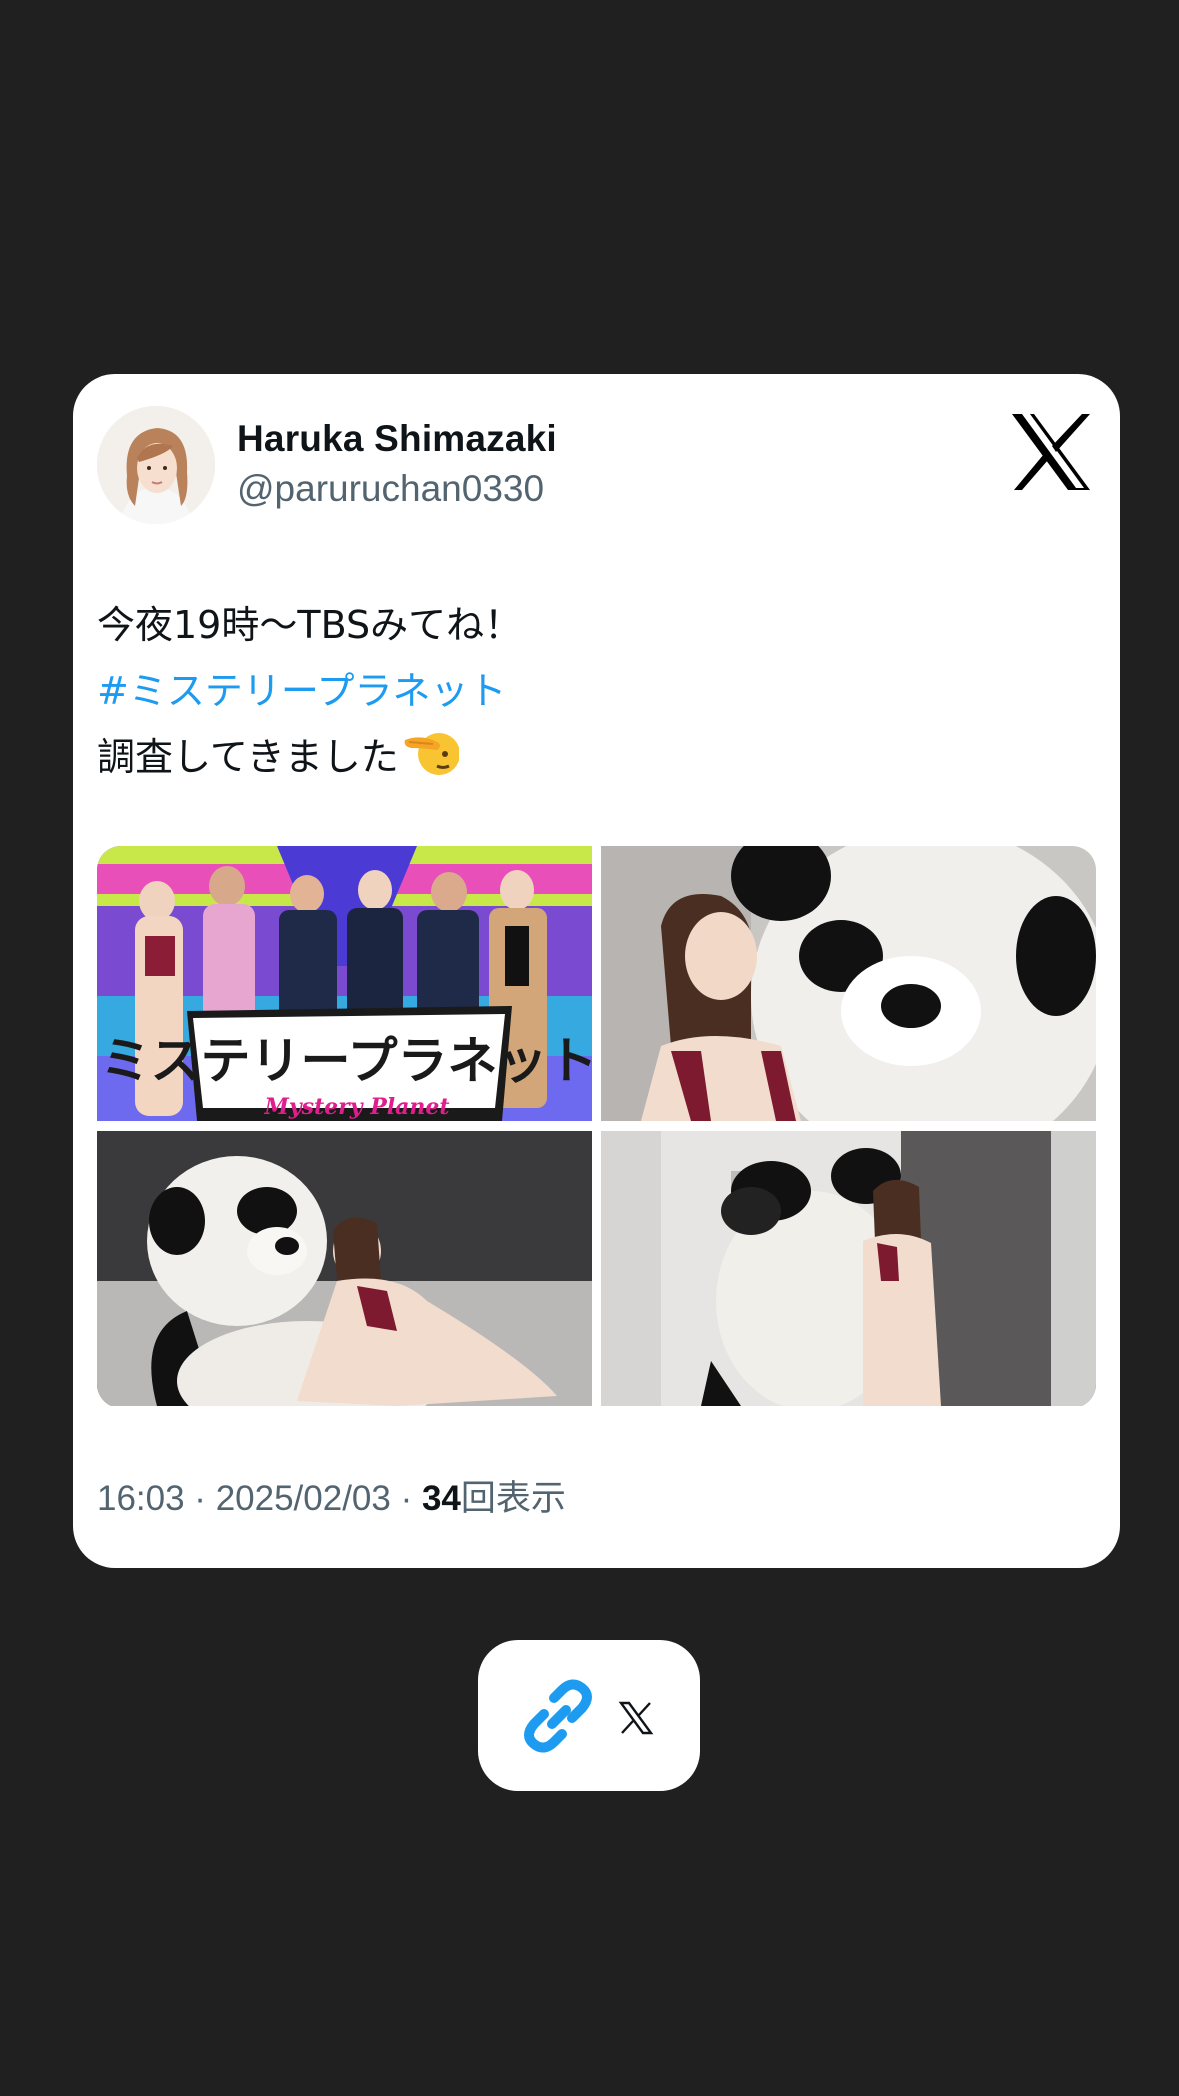  Describe the element at coordinates (390, 489) in the screenshot. I see `author-handle: @paruruchan0330` at that location.